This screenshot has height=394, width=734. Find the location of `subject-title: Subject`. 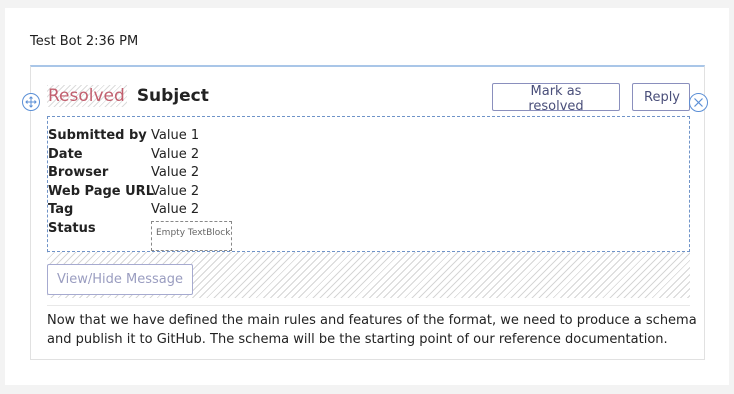

subject-title: Subject is located at coordinates (172, 96).